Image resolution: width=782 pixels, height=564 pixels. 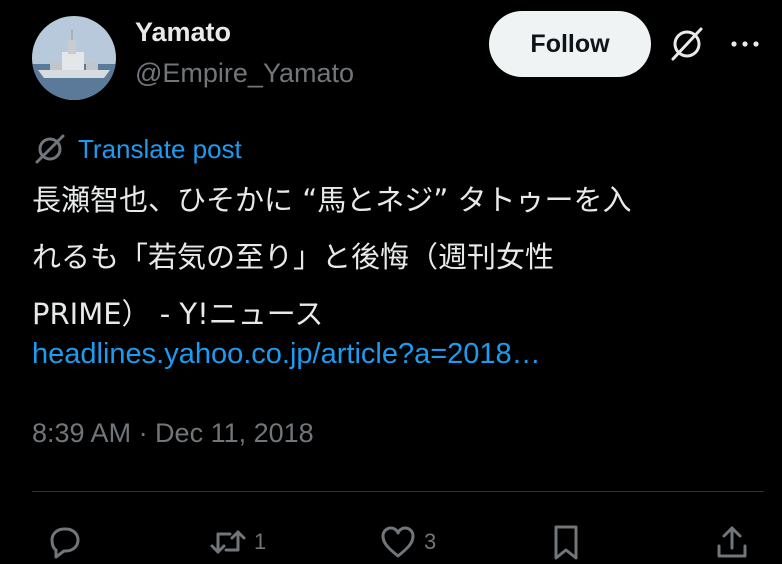 What do you see at coordinates (160, 148) in the screenshot?
I see `translate-post-label: Translate post` at bounding box center [160, 148].